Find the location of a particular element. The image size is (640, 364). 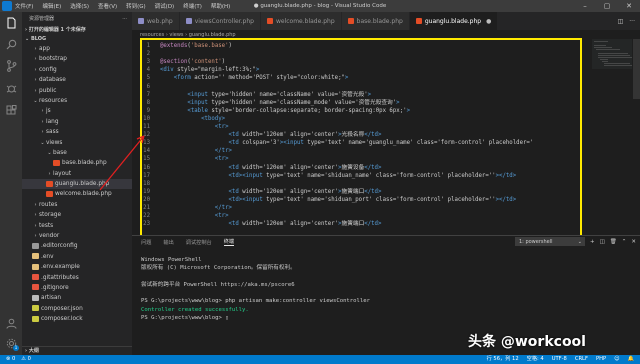

settings-gear-icon: 1 is located at coordinates (12, 344).